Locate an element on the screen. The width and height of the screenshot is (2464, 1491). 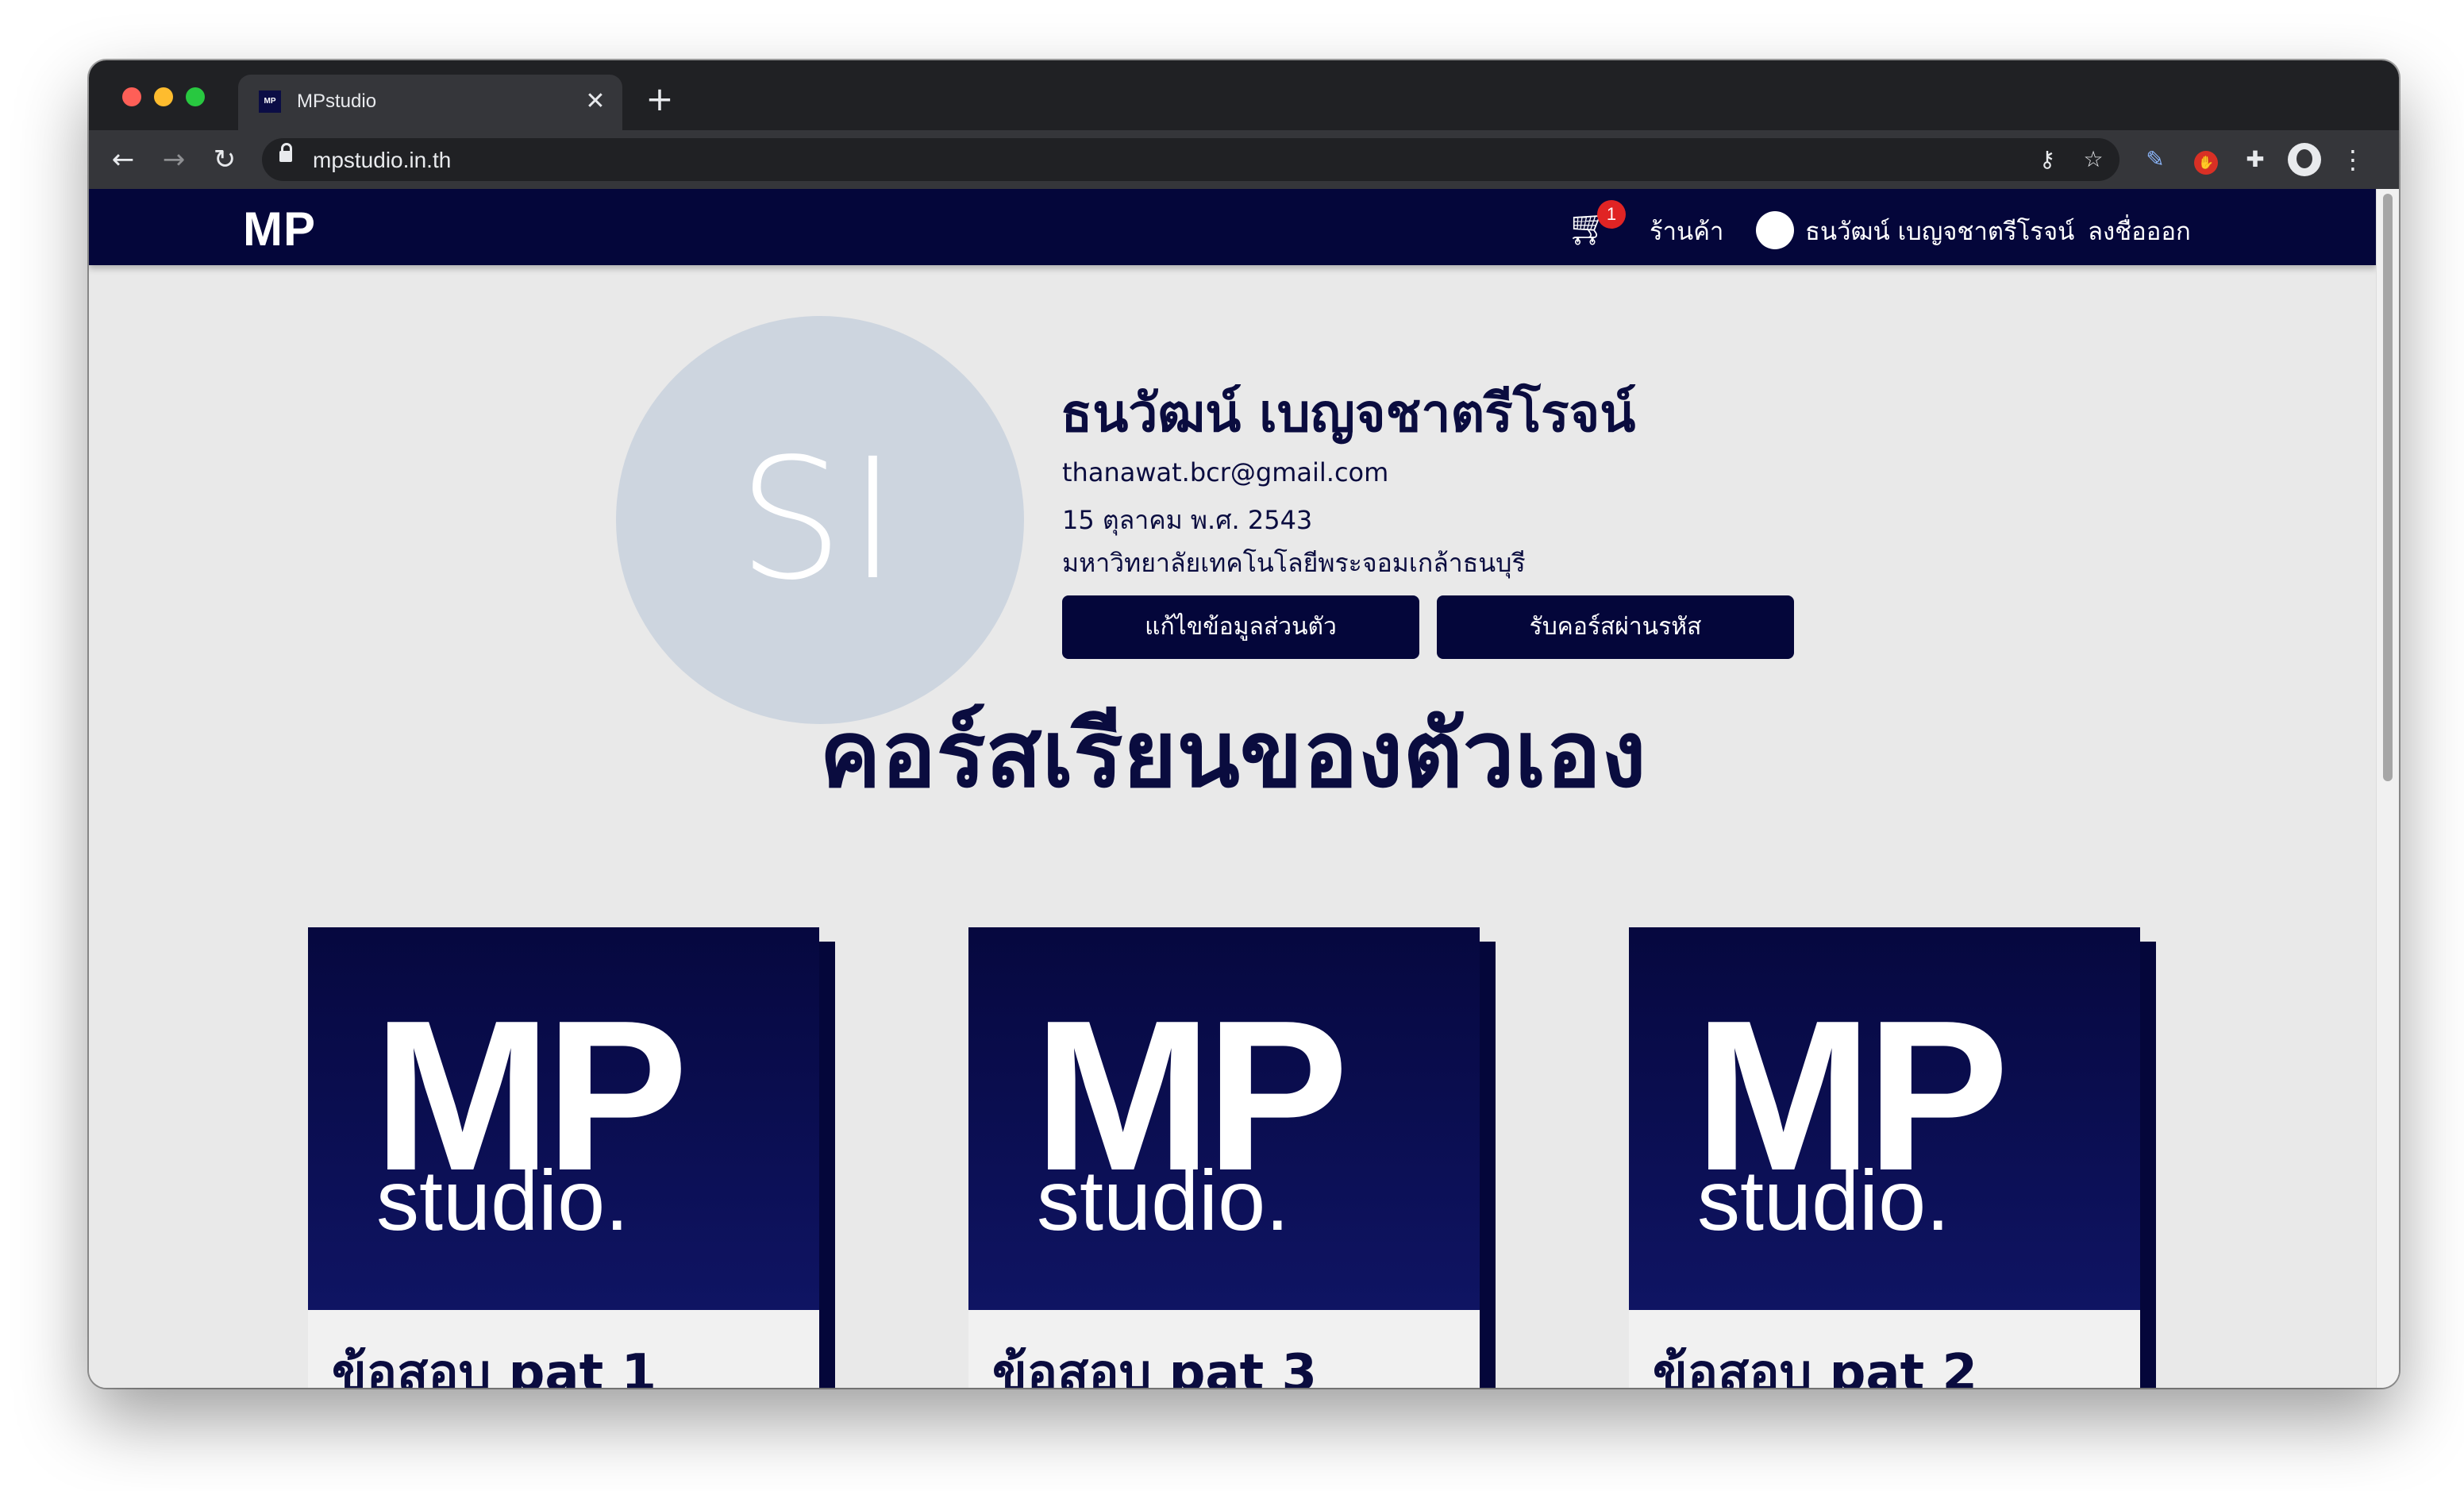
avatar-initials: SI is located at coordinates (820, 519).